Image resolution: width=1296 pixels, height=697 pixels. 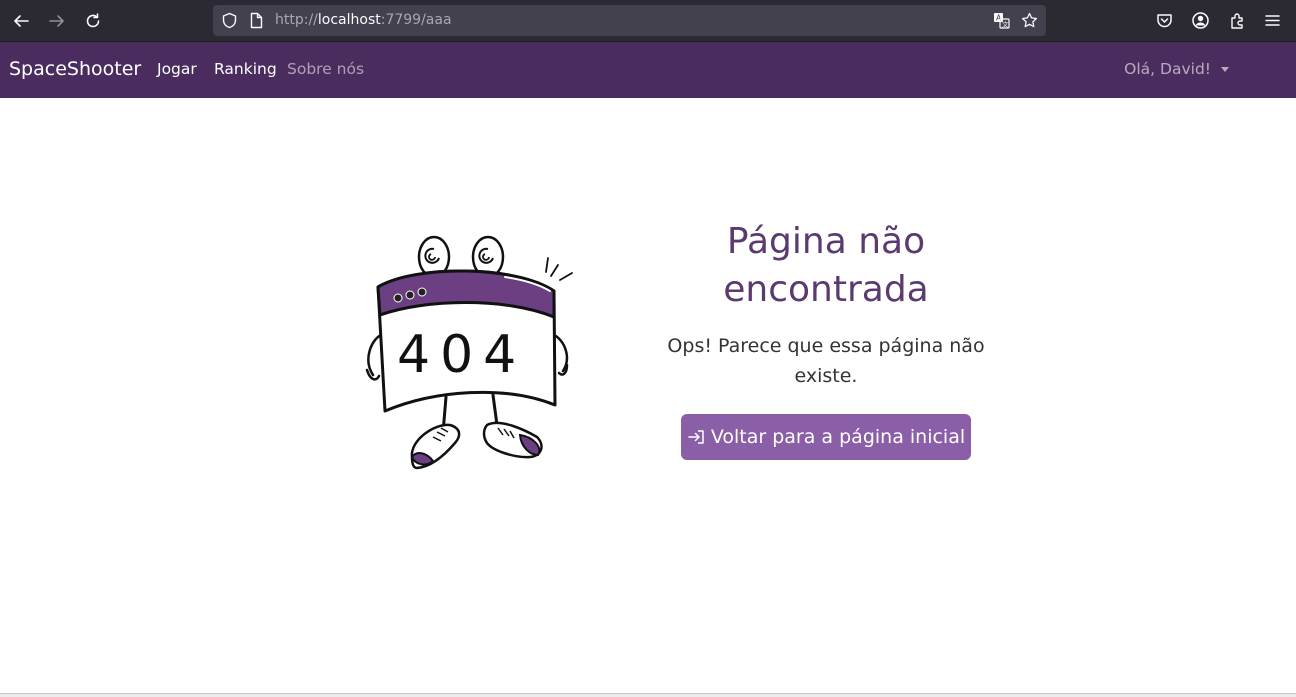 What do you see at coordinates (826, 361) in the screenshot?
I see `error-message: Ops! Parece que essa página não existe.` at bounding box center [826, 361].